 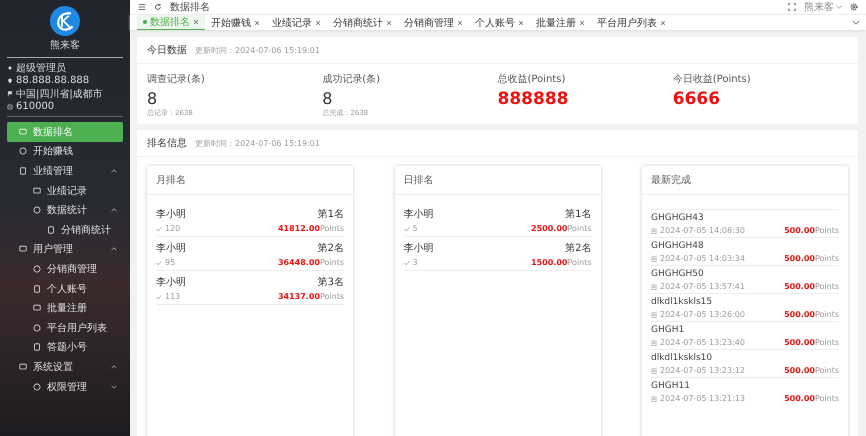 What do you see at coordinates (702, 258) in the screenshot?
I see `record-time: 2024-07-05 14:03:34` at bounding box center [702, 258].